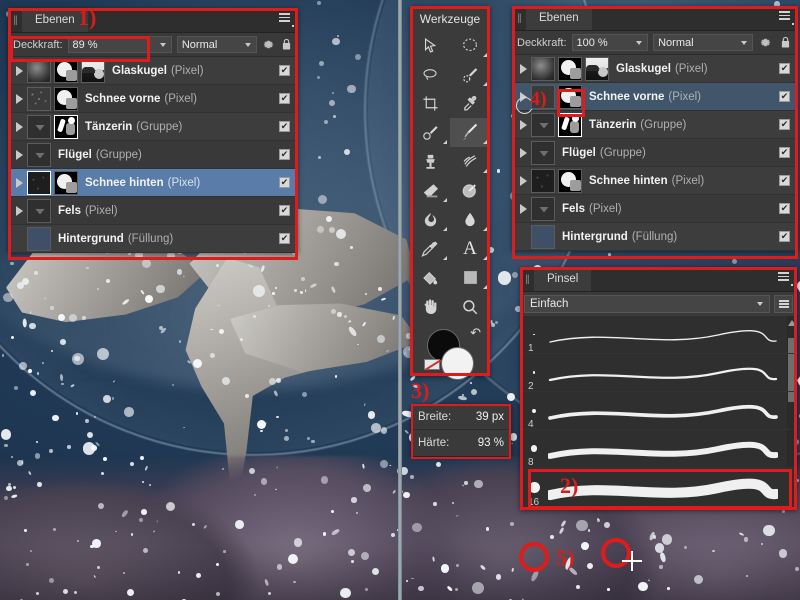 The image size is (800, 600). I want to click on blur-tool, so click(470, 219).